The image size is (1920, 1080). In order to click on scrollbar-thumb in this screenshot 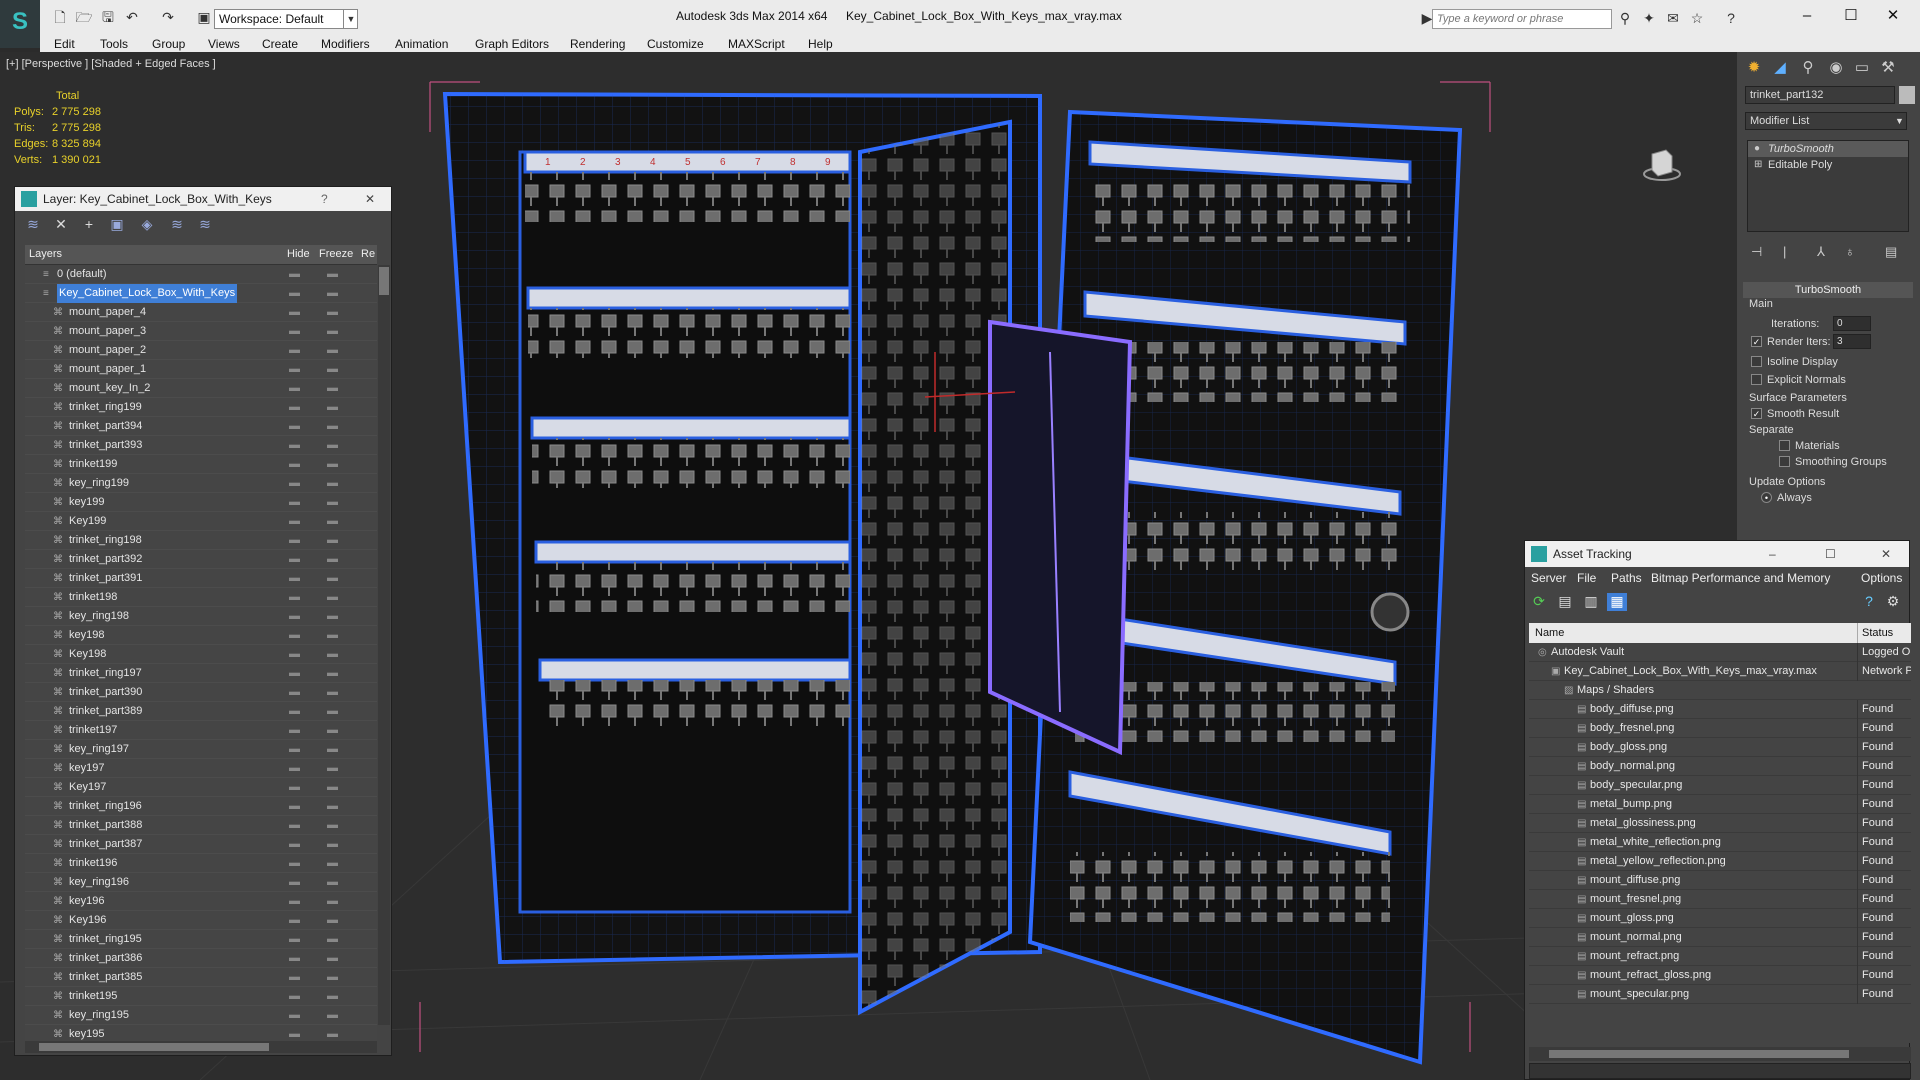, I will do `click(384, 281)`.